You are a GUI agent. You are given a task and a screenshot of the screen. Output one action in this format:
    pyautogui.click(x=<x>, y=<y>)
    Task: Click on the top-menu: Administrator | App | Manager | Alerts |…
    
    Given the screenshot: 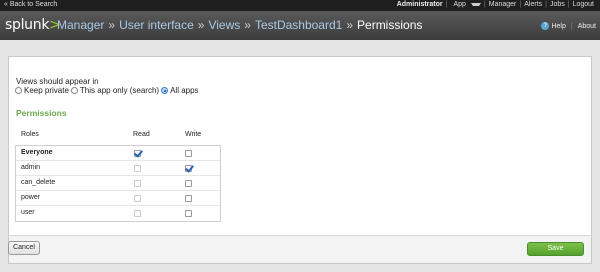 What is the action you would take?
    pyautogui.click(x=495, y=4)
    